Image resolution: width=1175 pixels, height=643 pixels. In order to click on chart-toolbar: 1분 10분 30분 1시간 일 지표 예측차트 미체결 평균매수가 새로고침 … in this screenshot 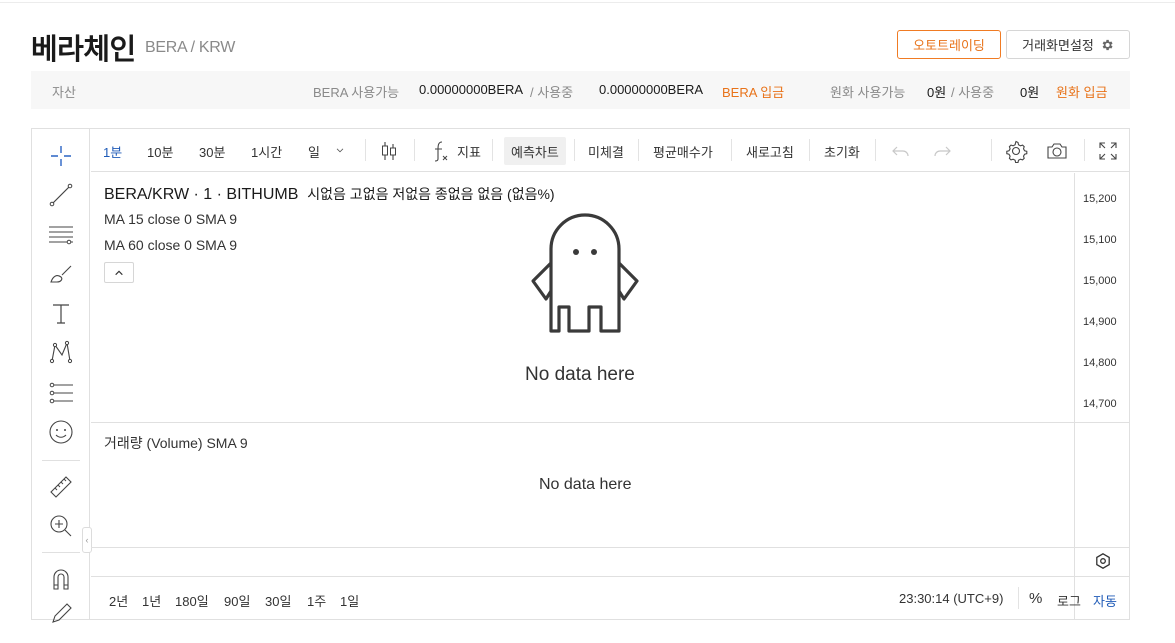, I will do `click(610, 150)`.